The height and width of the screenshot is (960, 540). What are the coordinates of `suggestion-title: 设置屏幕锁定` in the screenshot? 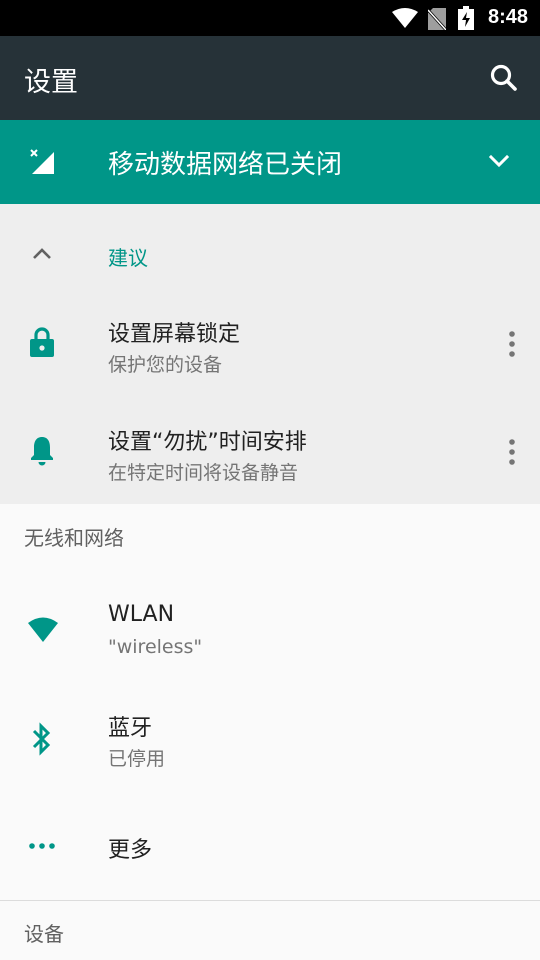 It's located at (174, 334).